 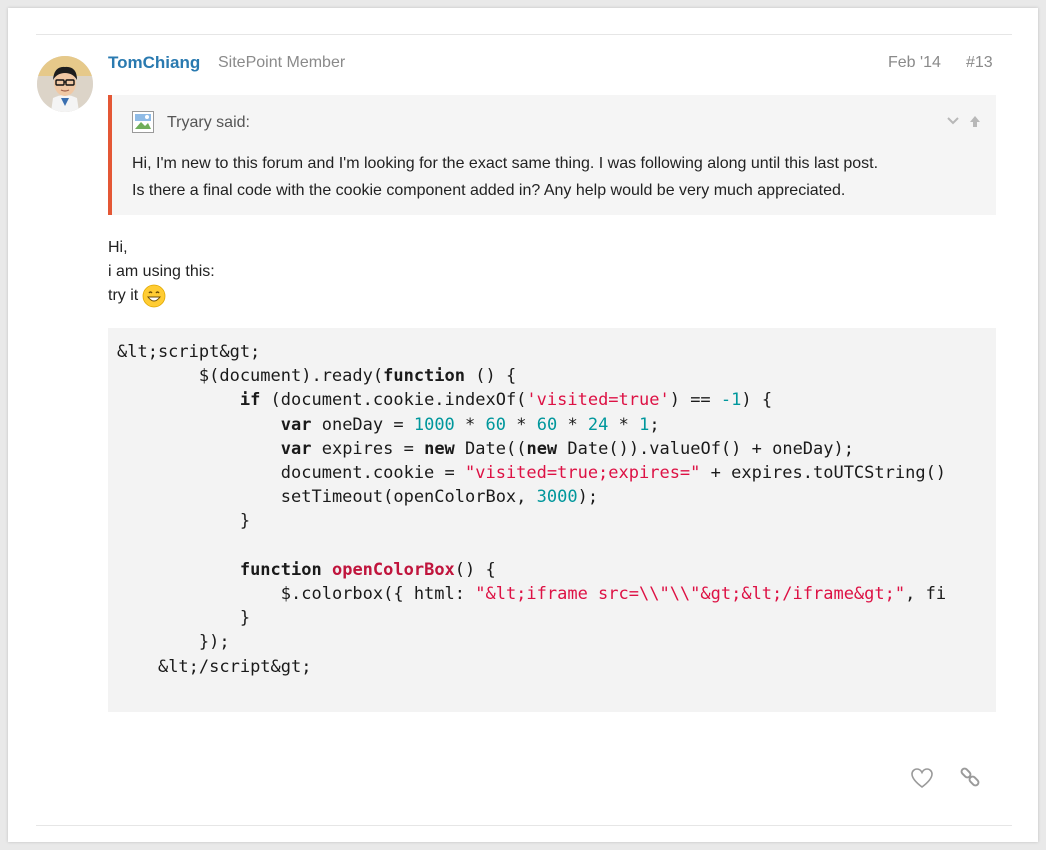 I want to click on link-icon, so click(x=970, y=780).